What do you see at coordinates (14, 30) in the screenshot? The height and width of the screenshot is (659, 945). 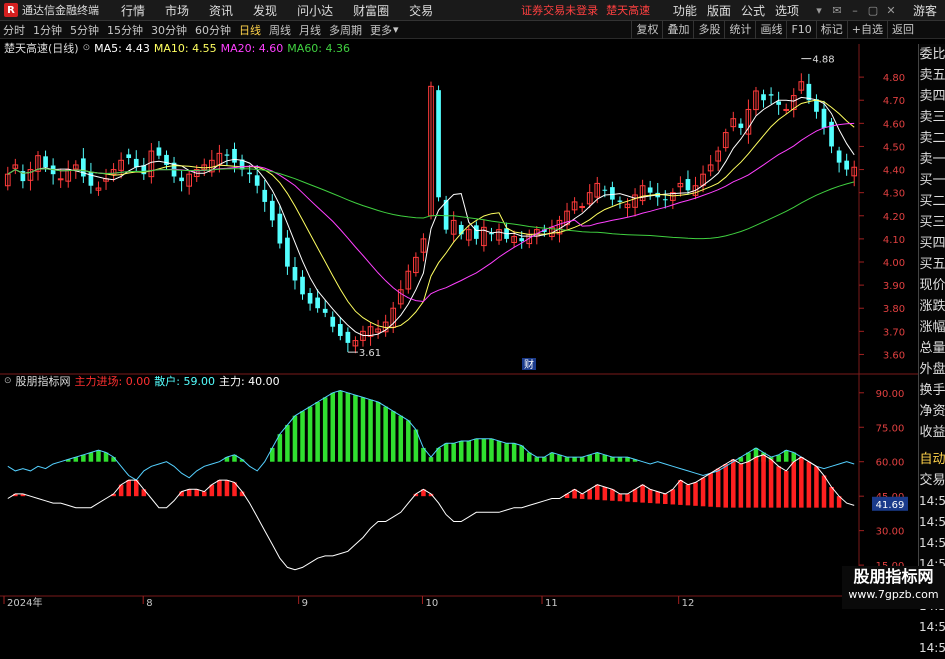 I see `period-fenshi: 分时` at bounding box center [14, 30].